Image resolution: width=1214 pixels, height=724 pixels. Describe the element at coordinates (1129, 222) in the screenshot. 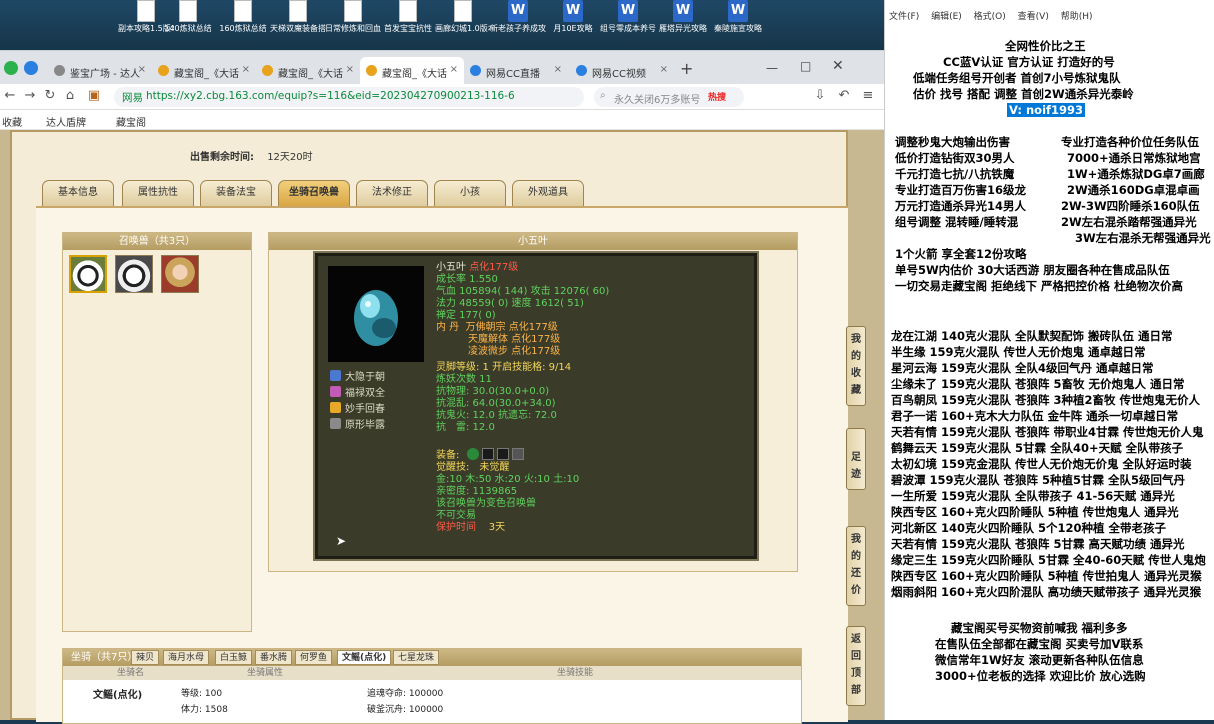

I see `note-line: 2W左右混杀踏帮强通异光` at that location.